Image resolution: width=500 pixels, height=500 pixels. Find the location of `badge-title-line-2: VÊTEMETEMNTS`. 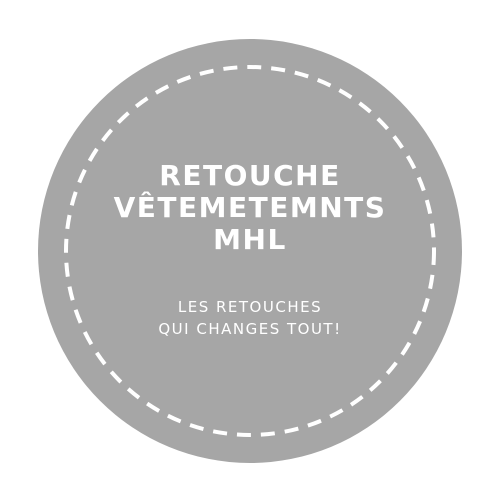

badge-title-line-2: VÊTEMETEMNTS is located at coordinates (250, 207).